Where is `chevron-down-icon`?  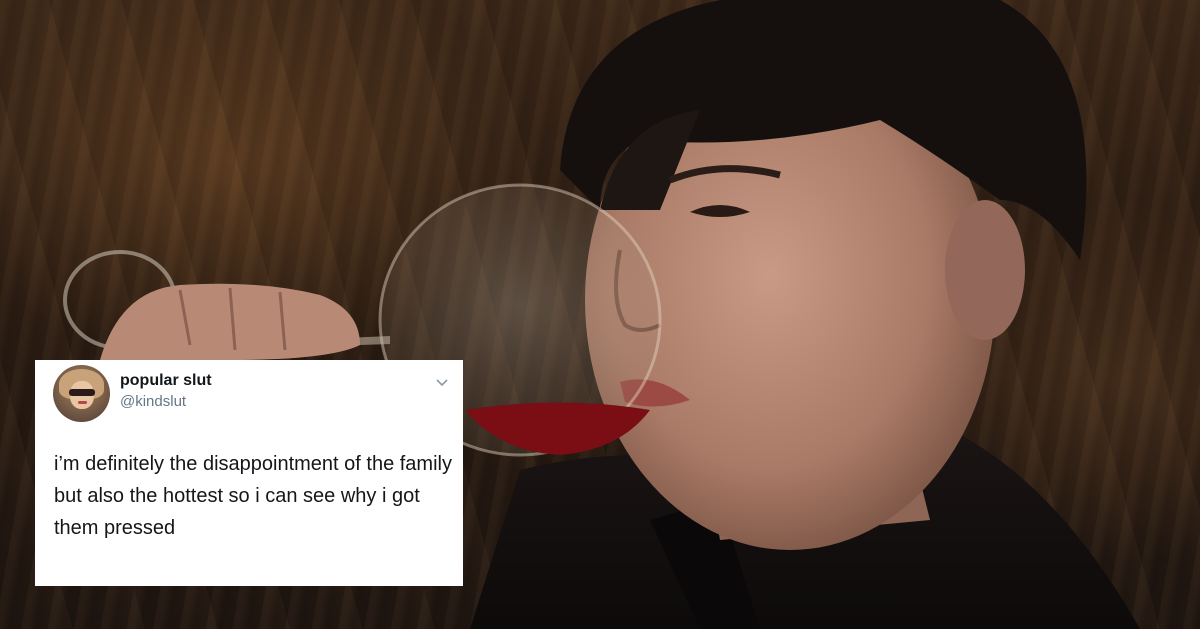
chevron-down-icon is located at coordinates (442, 383).